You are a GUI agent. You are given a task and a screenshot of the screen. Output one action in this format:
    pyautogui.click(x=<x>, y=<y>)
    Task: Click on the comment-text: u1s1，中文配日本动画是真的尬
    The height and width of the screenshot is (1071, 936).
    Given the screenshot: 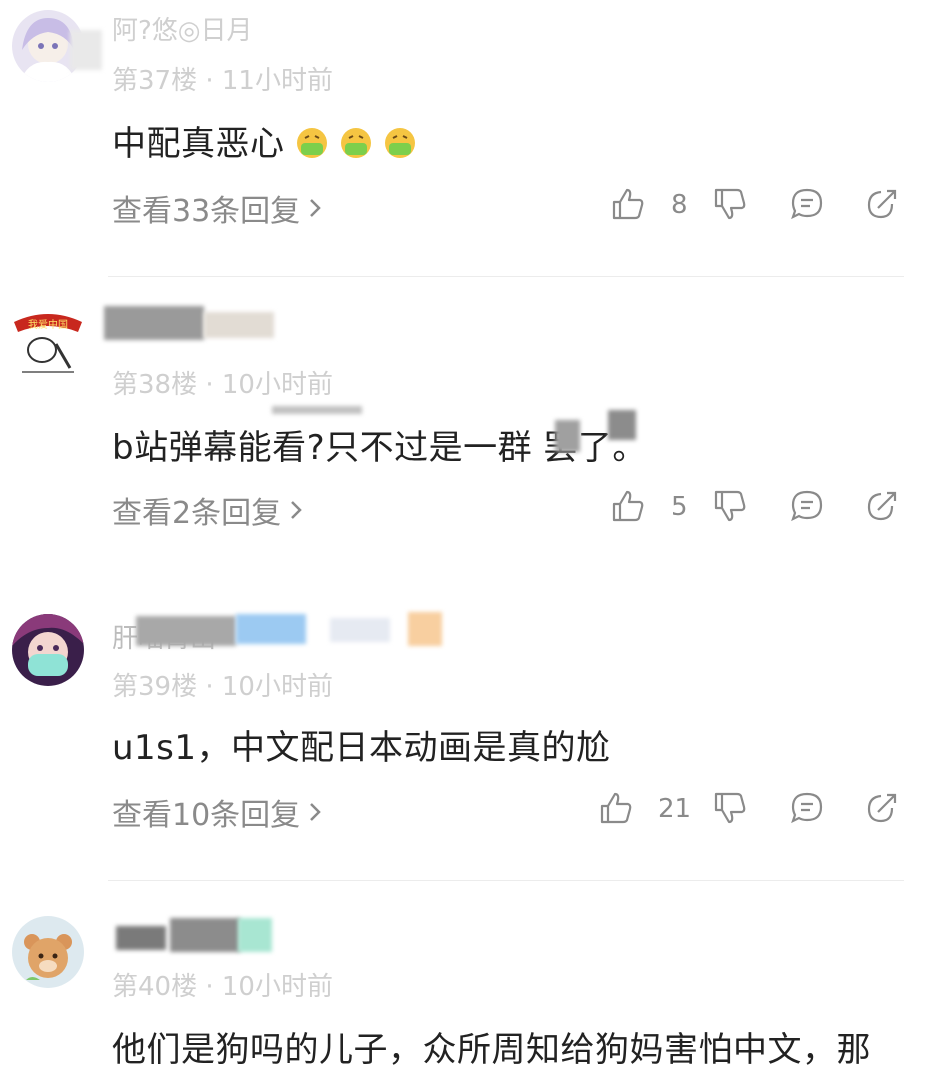 What is the action you would take?
    pyautogui.click(x=361, y=744)
    